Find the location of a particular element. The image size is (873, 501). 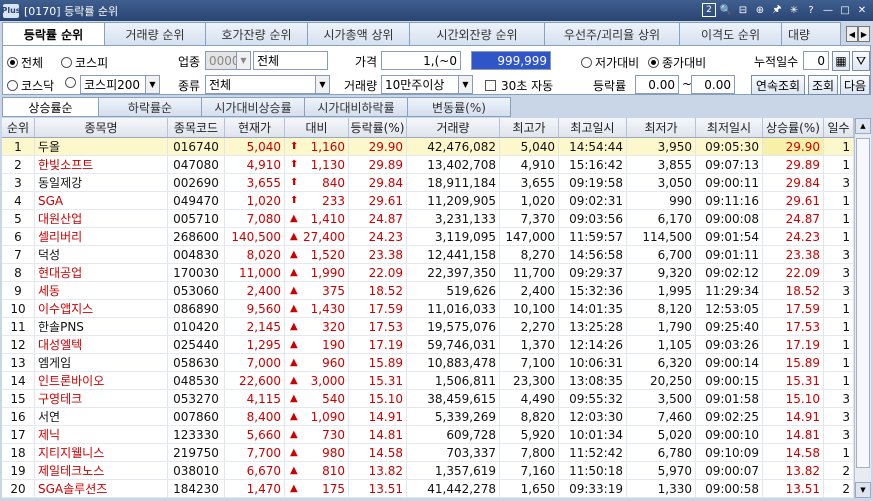

col-price: 현재가 is located at coordinates (255, 127).